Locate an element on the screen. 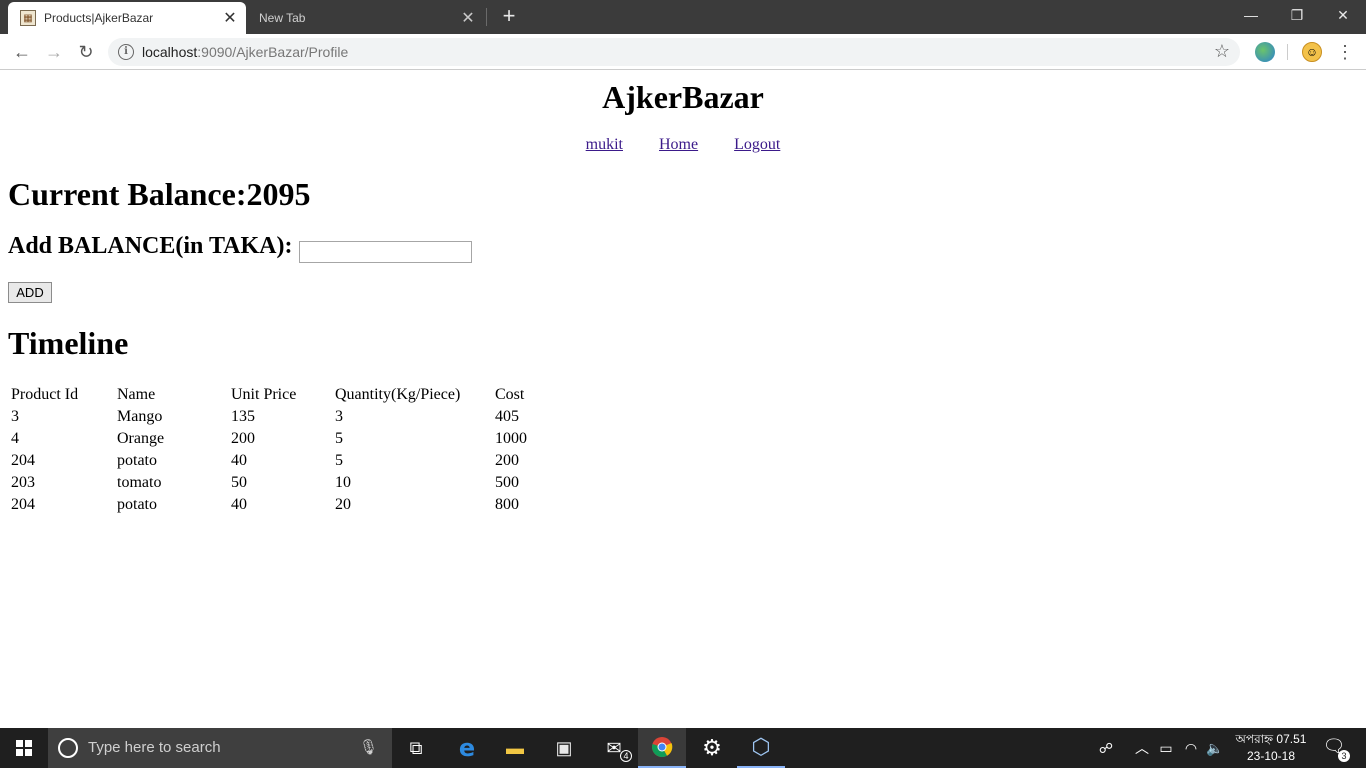  restore-button: ❐ is located at coordinates (1297, 15).